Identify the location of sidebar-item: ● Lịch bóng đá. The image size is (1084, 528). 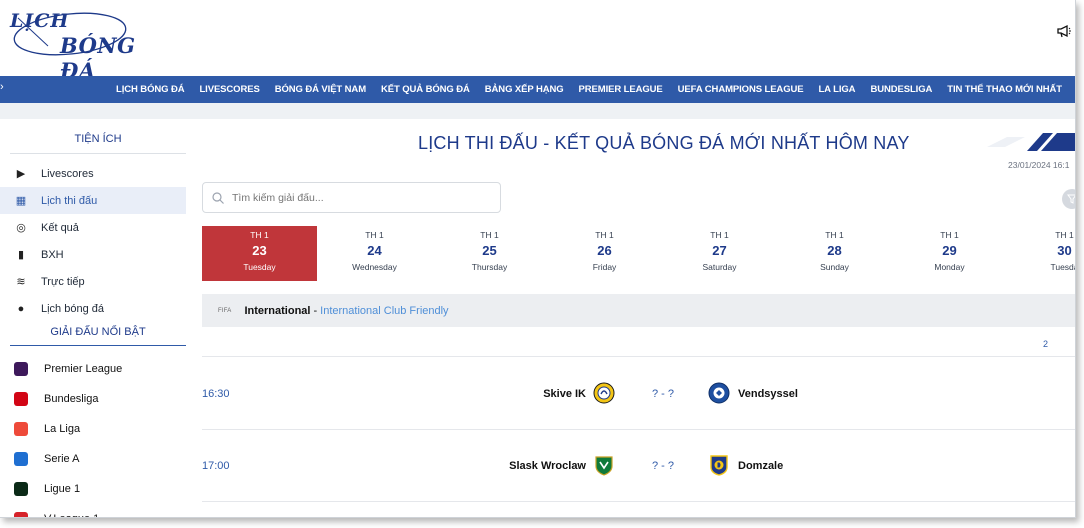
(93, 308).